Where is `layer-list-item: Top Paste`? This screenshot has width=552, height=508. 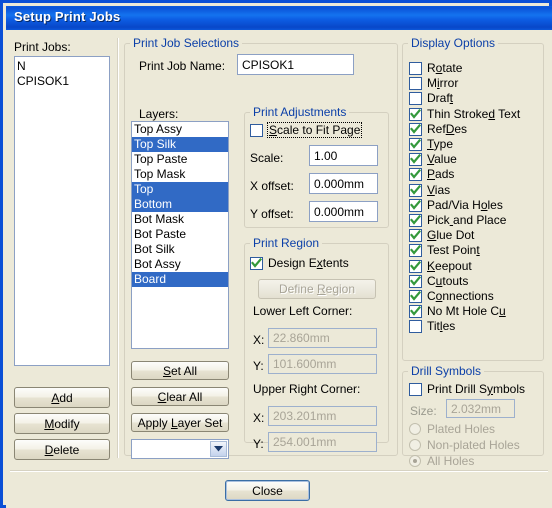 layer-list-item: Top Paste is located at coordinates (180, 159).